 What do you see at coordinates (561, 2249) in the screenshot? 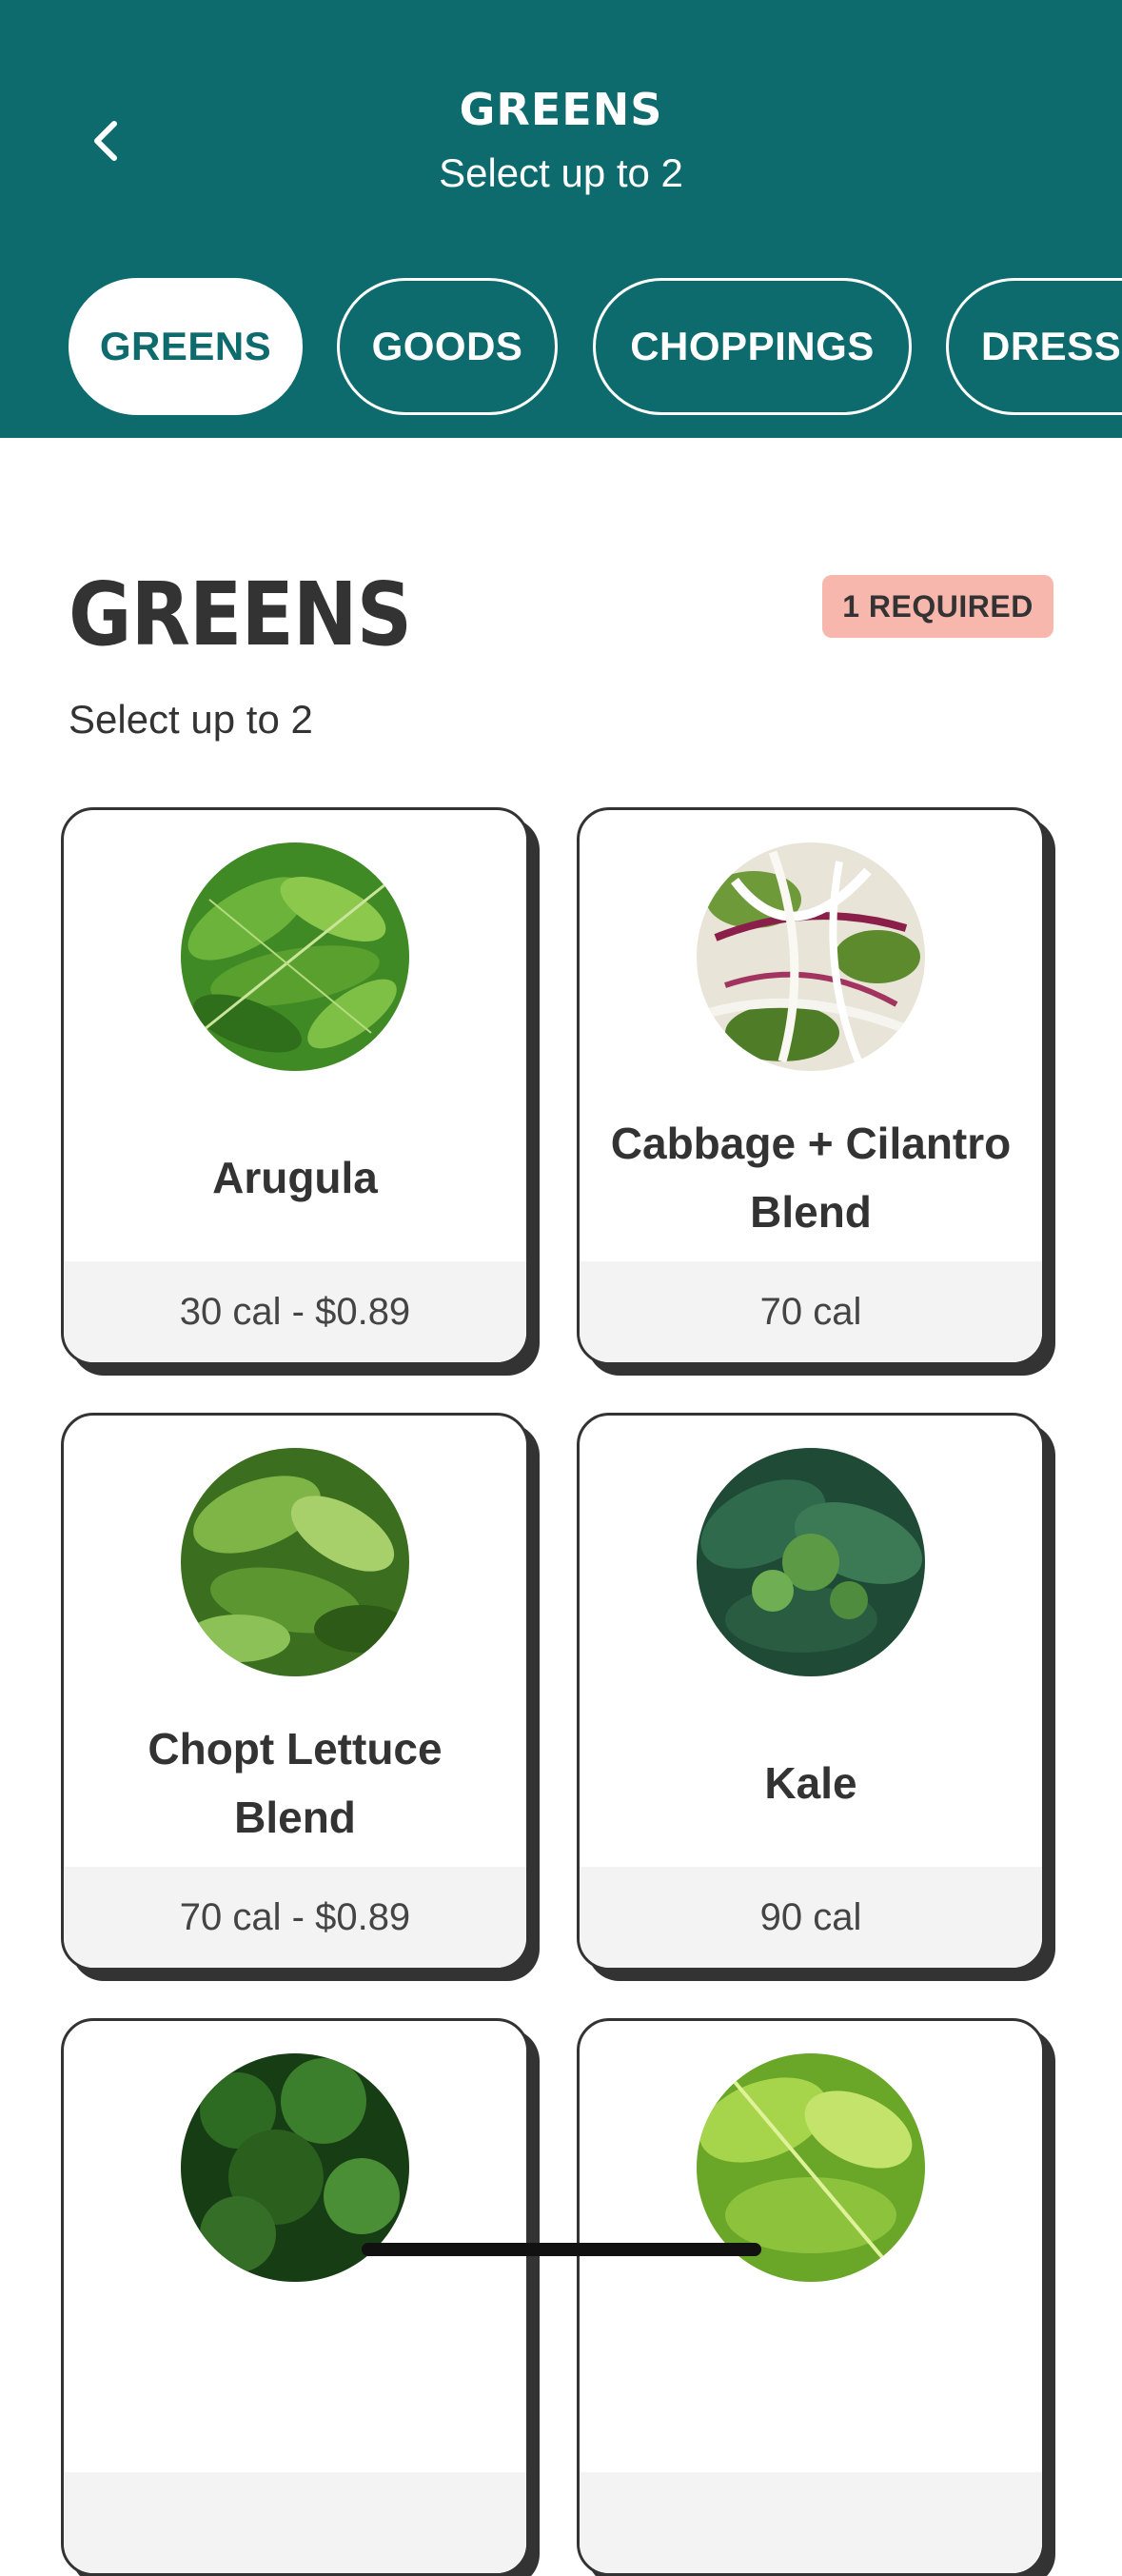
I see `home-indicator` at bounding box center [561, 2249].